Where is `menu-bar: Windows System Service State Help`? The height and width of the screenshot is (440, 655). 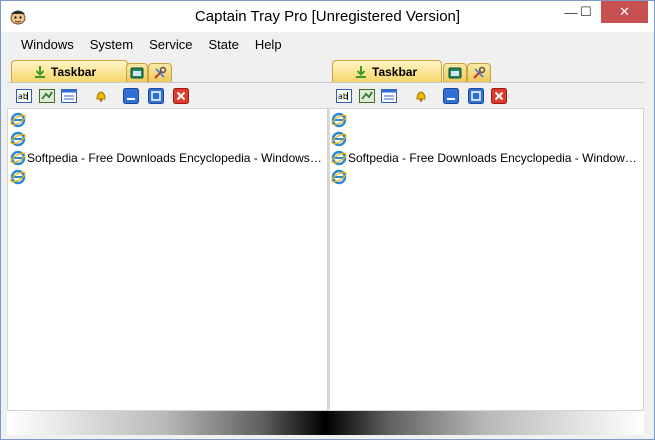 menu-bar: Windows System Service State Help is located at coordinates (327, 44).